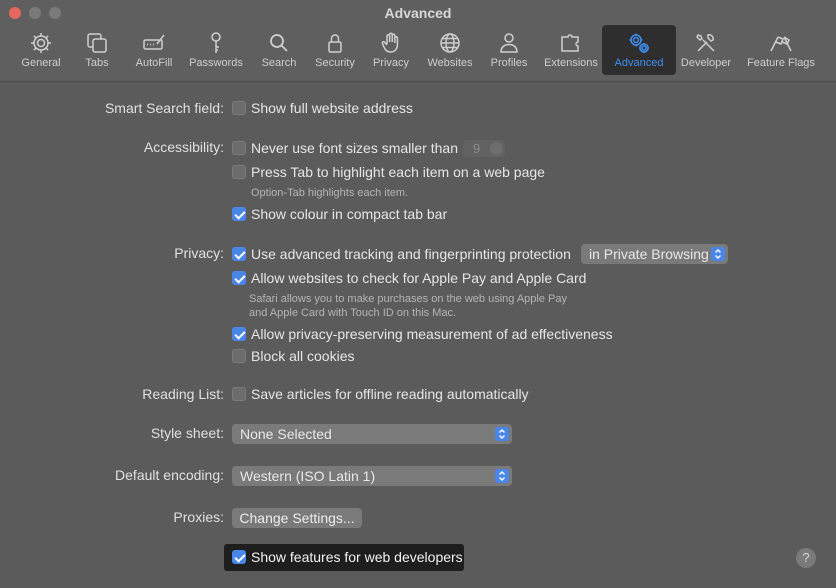 Image resolution: width=836 pixels, height=588 pixels. Describe the element at coordinates (349, 214) in the screenshot. I see `compact-tab-colour-option: Show colour in compact tab bar` at that location.